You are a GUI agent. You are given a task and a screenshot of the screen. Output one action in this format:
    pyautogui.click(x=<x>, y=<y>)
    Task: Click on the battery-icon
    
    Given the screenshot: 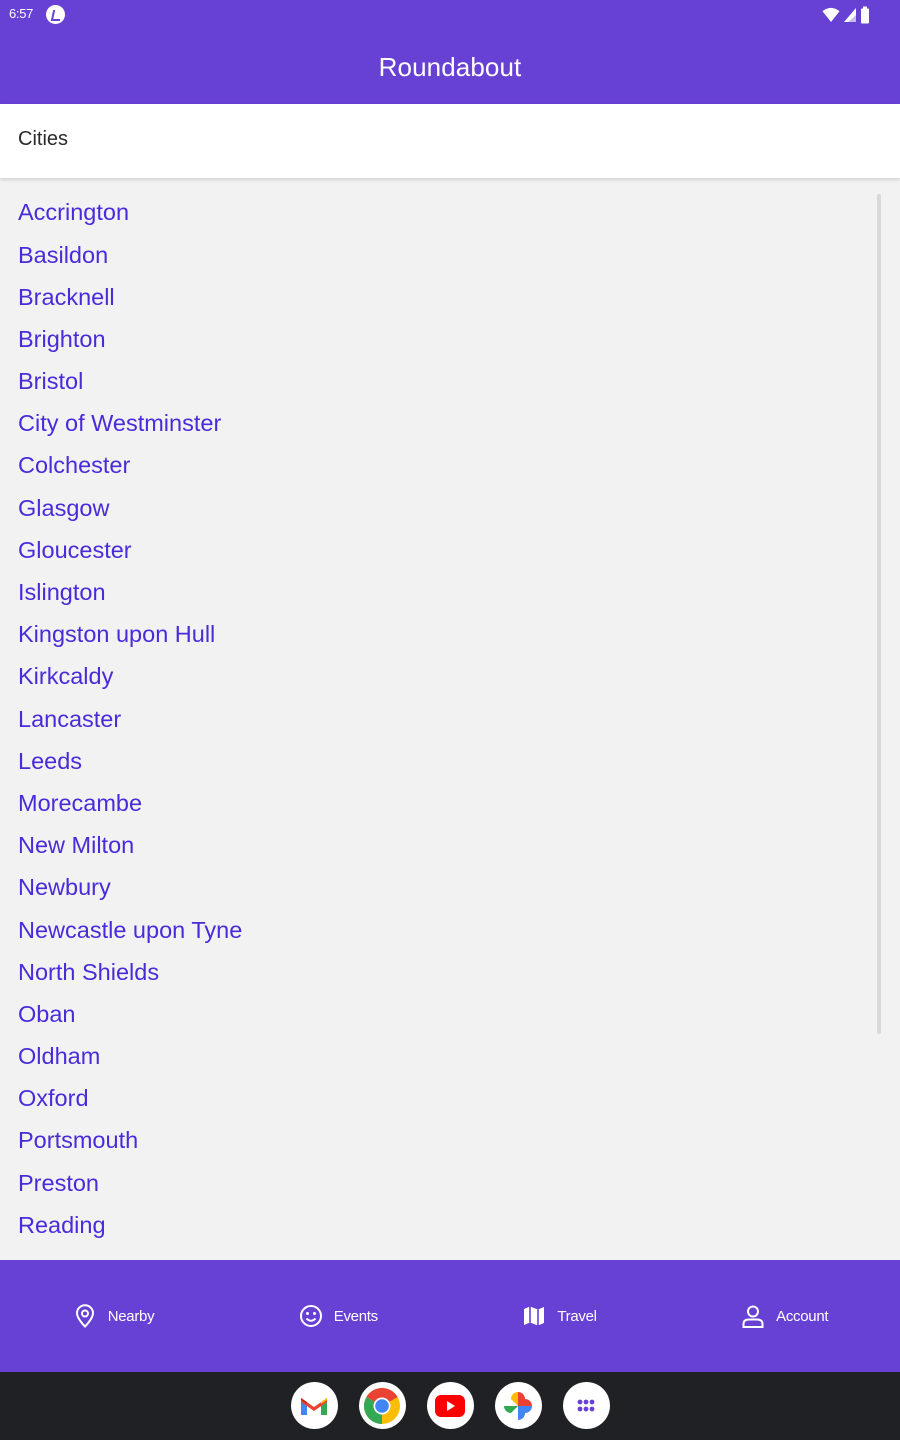 What is the action you would take?
    pyautogui.click(x=865, y=15)
    